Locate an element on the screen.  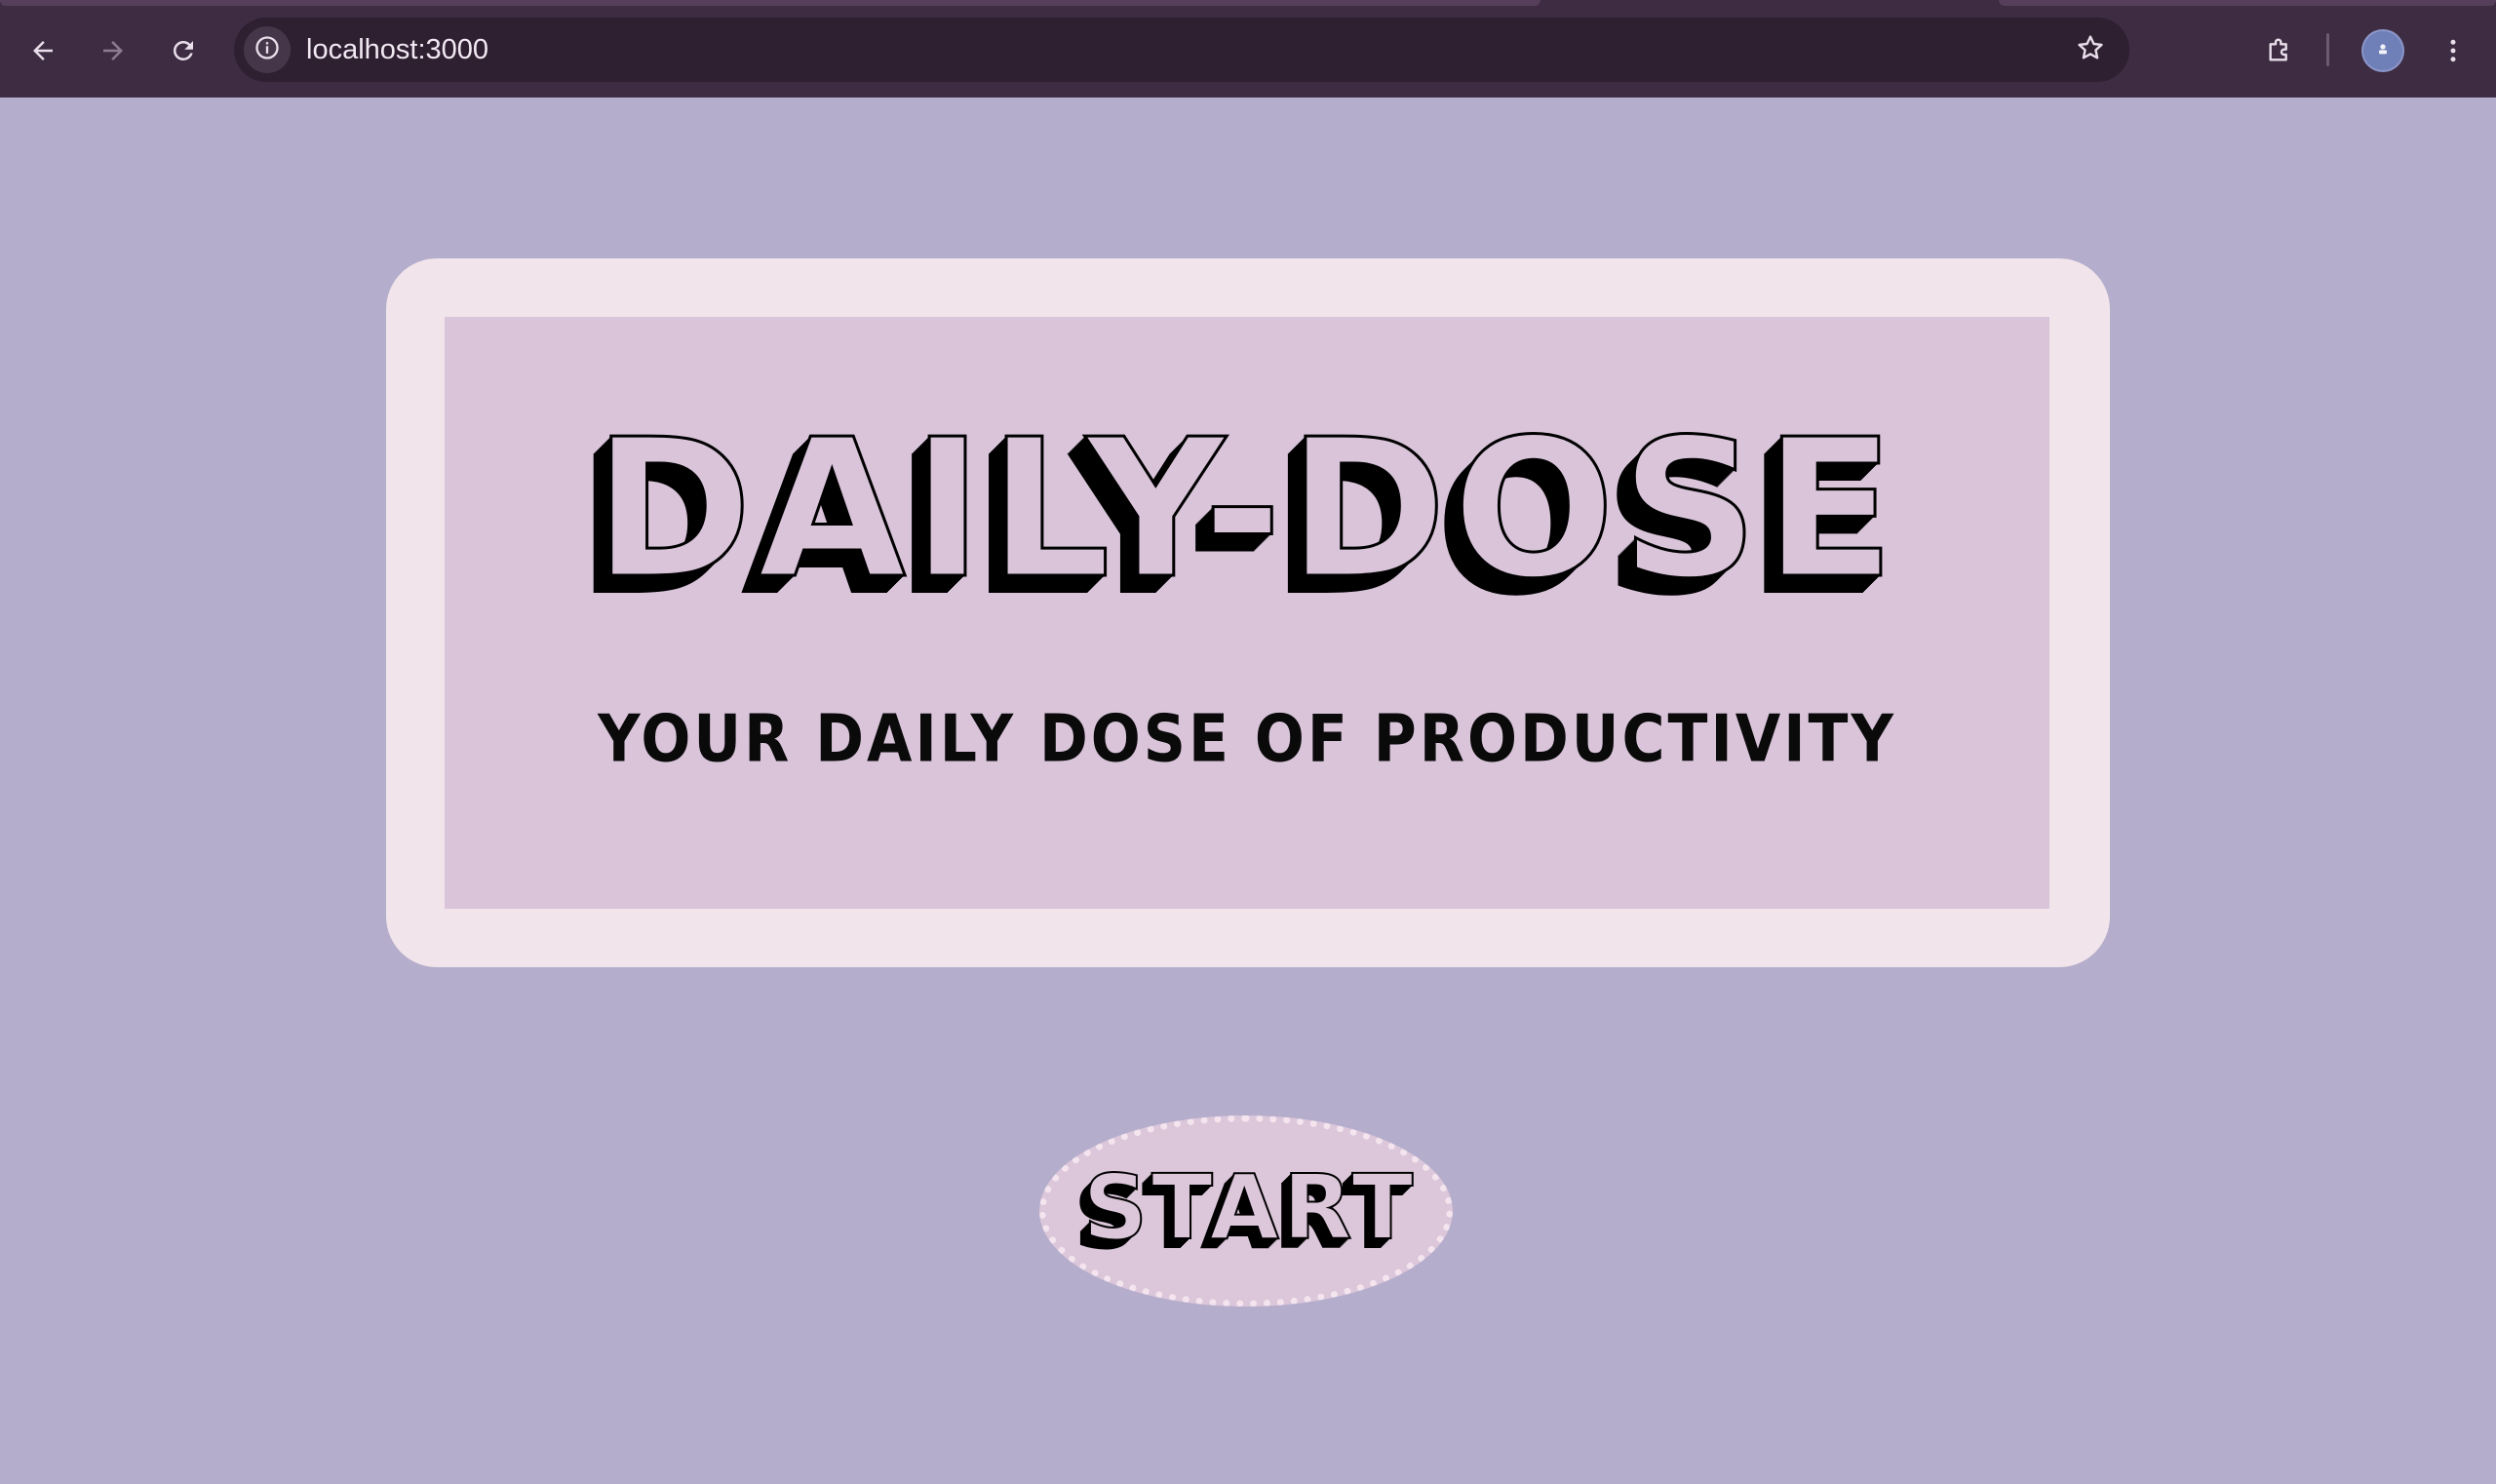
start-button-label: START is located at coordinates (1250, 1207).